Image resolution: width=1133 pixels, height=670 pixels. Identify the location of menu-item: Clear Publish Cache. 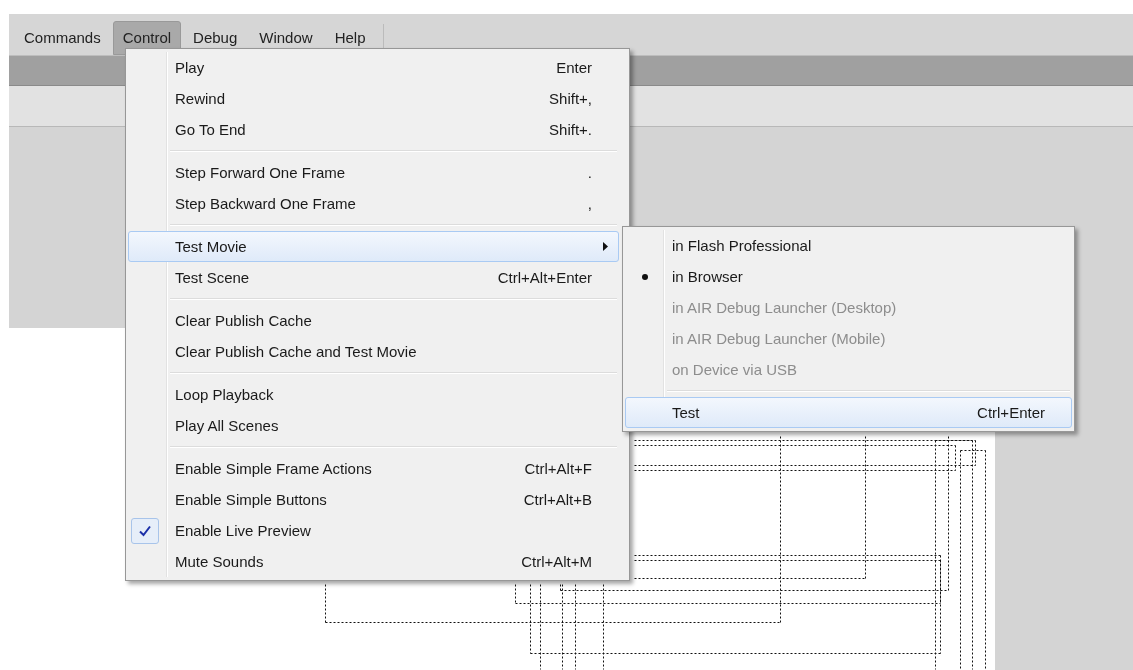
(373, 320).